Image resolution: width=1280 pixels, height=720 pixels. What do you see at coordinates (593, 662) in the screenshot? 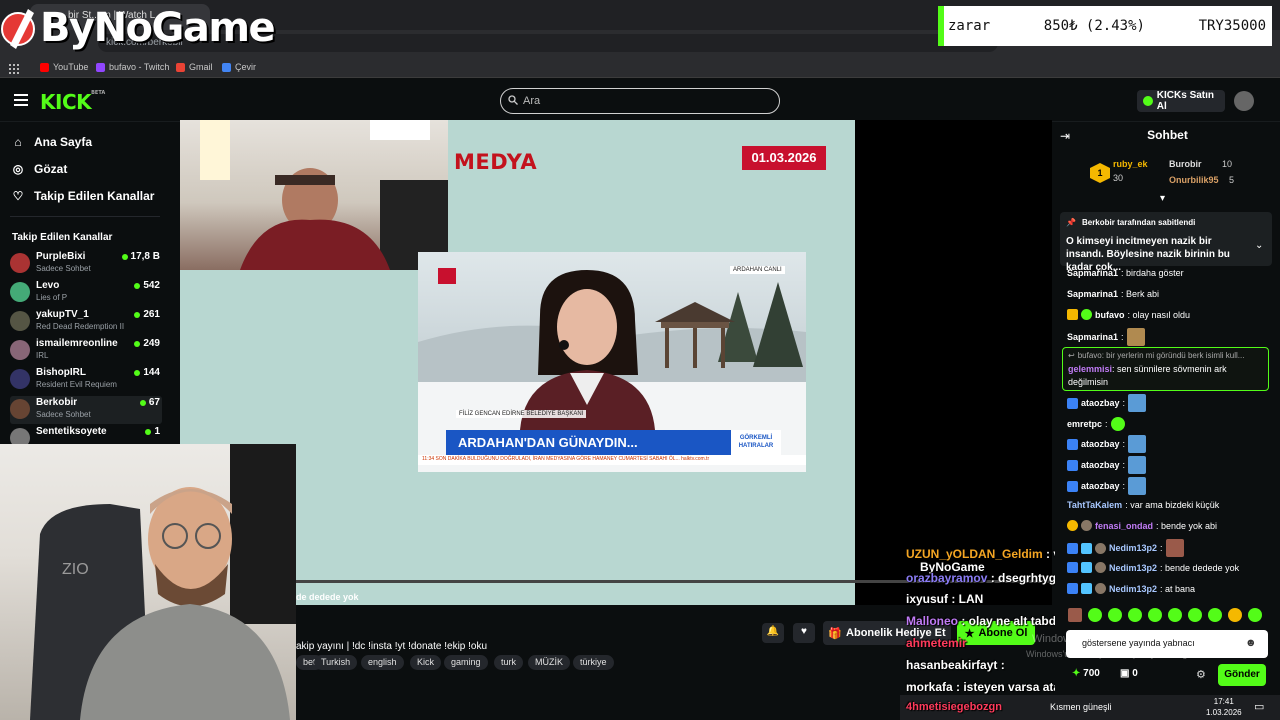
I see `stream-tag: türkiye` at bounding box center [593, 662].